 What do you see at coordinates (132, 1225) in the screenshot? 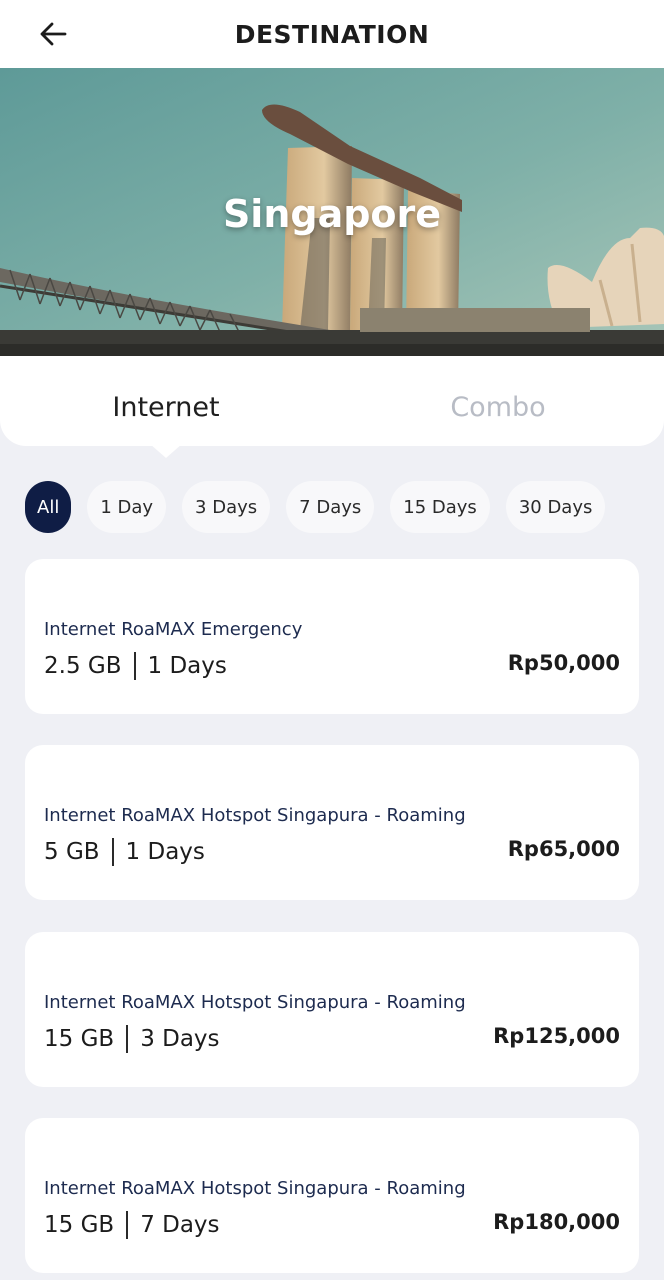
I see `package-spec: 15 GB 7 Days` at bounding box center [132, 1225].